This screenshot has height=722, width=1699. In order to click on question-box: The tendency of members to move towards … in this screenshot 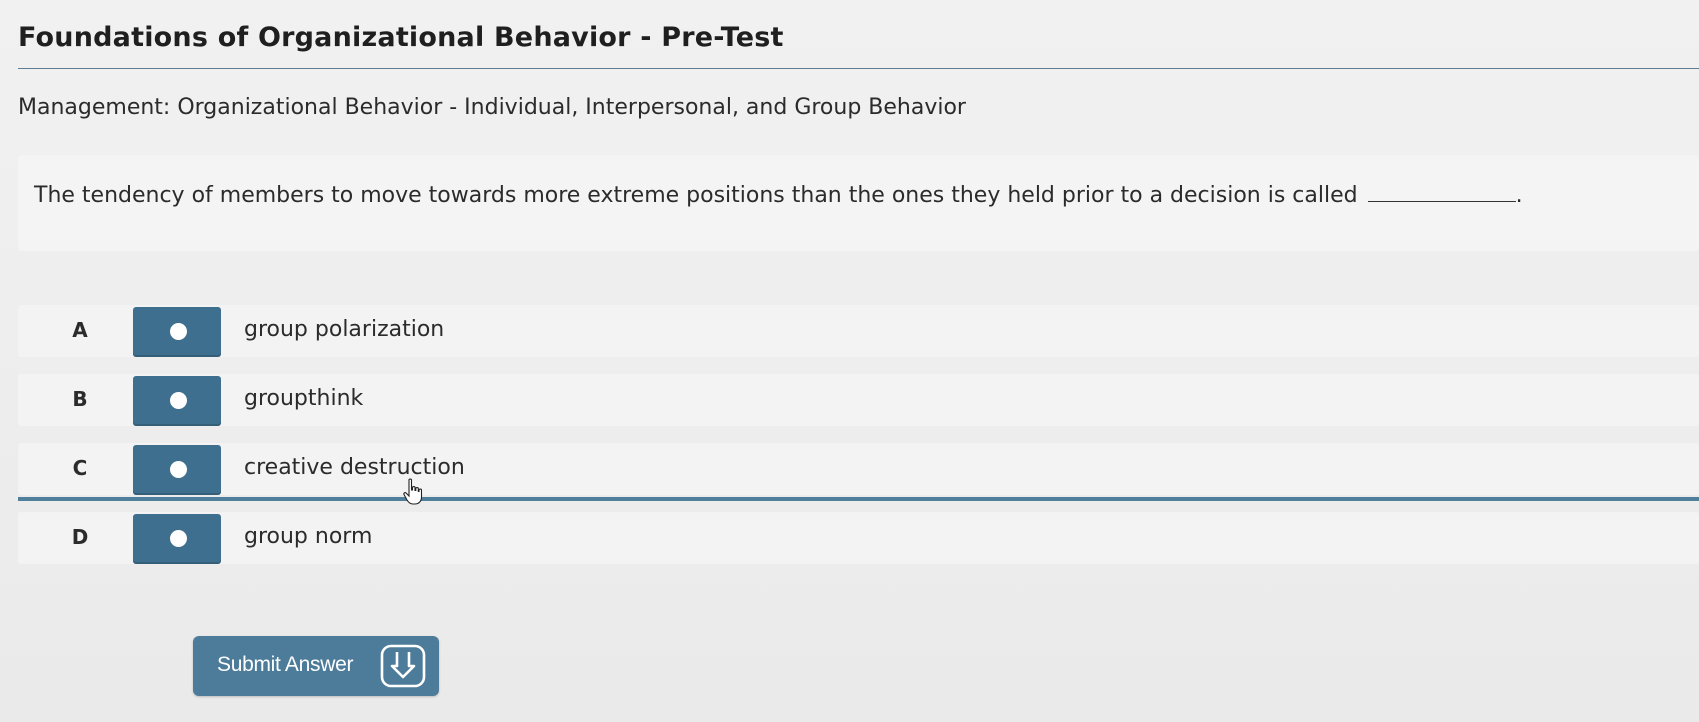, I will do `click(858, 203)`.